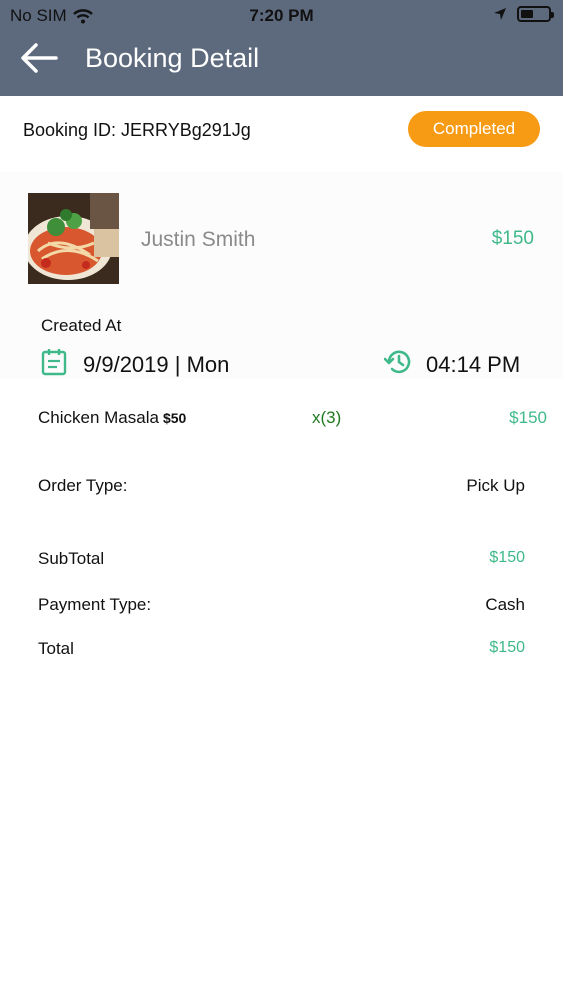 This screenshot has height=1000, width=563. What do you see at coordinates (281, 48) in the screenshot?
I see `app-header: No SIM 7:20 PM Booking Detail` at bounding box center [281, 48].